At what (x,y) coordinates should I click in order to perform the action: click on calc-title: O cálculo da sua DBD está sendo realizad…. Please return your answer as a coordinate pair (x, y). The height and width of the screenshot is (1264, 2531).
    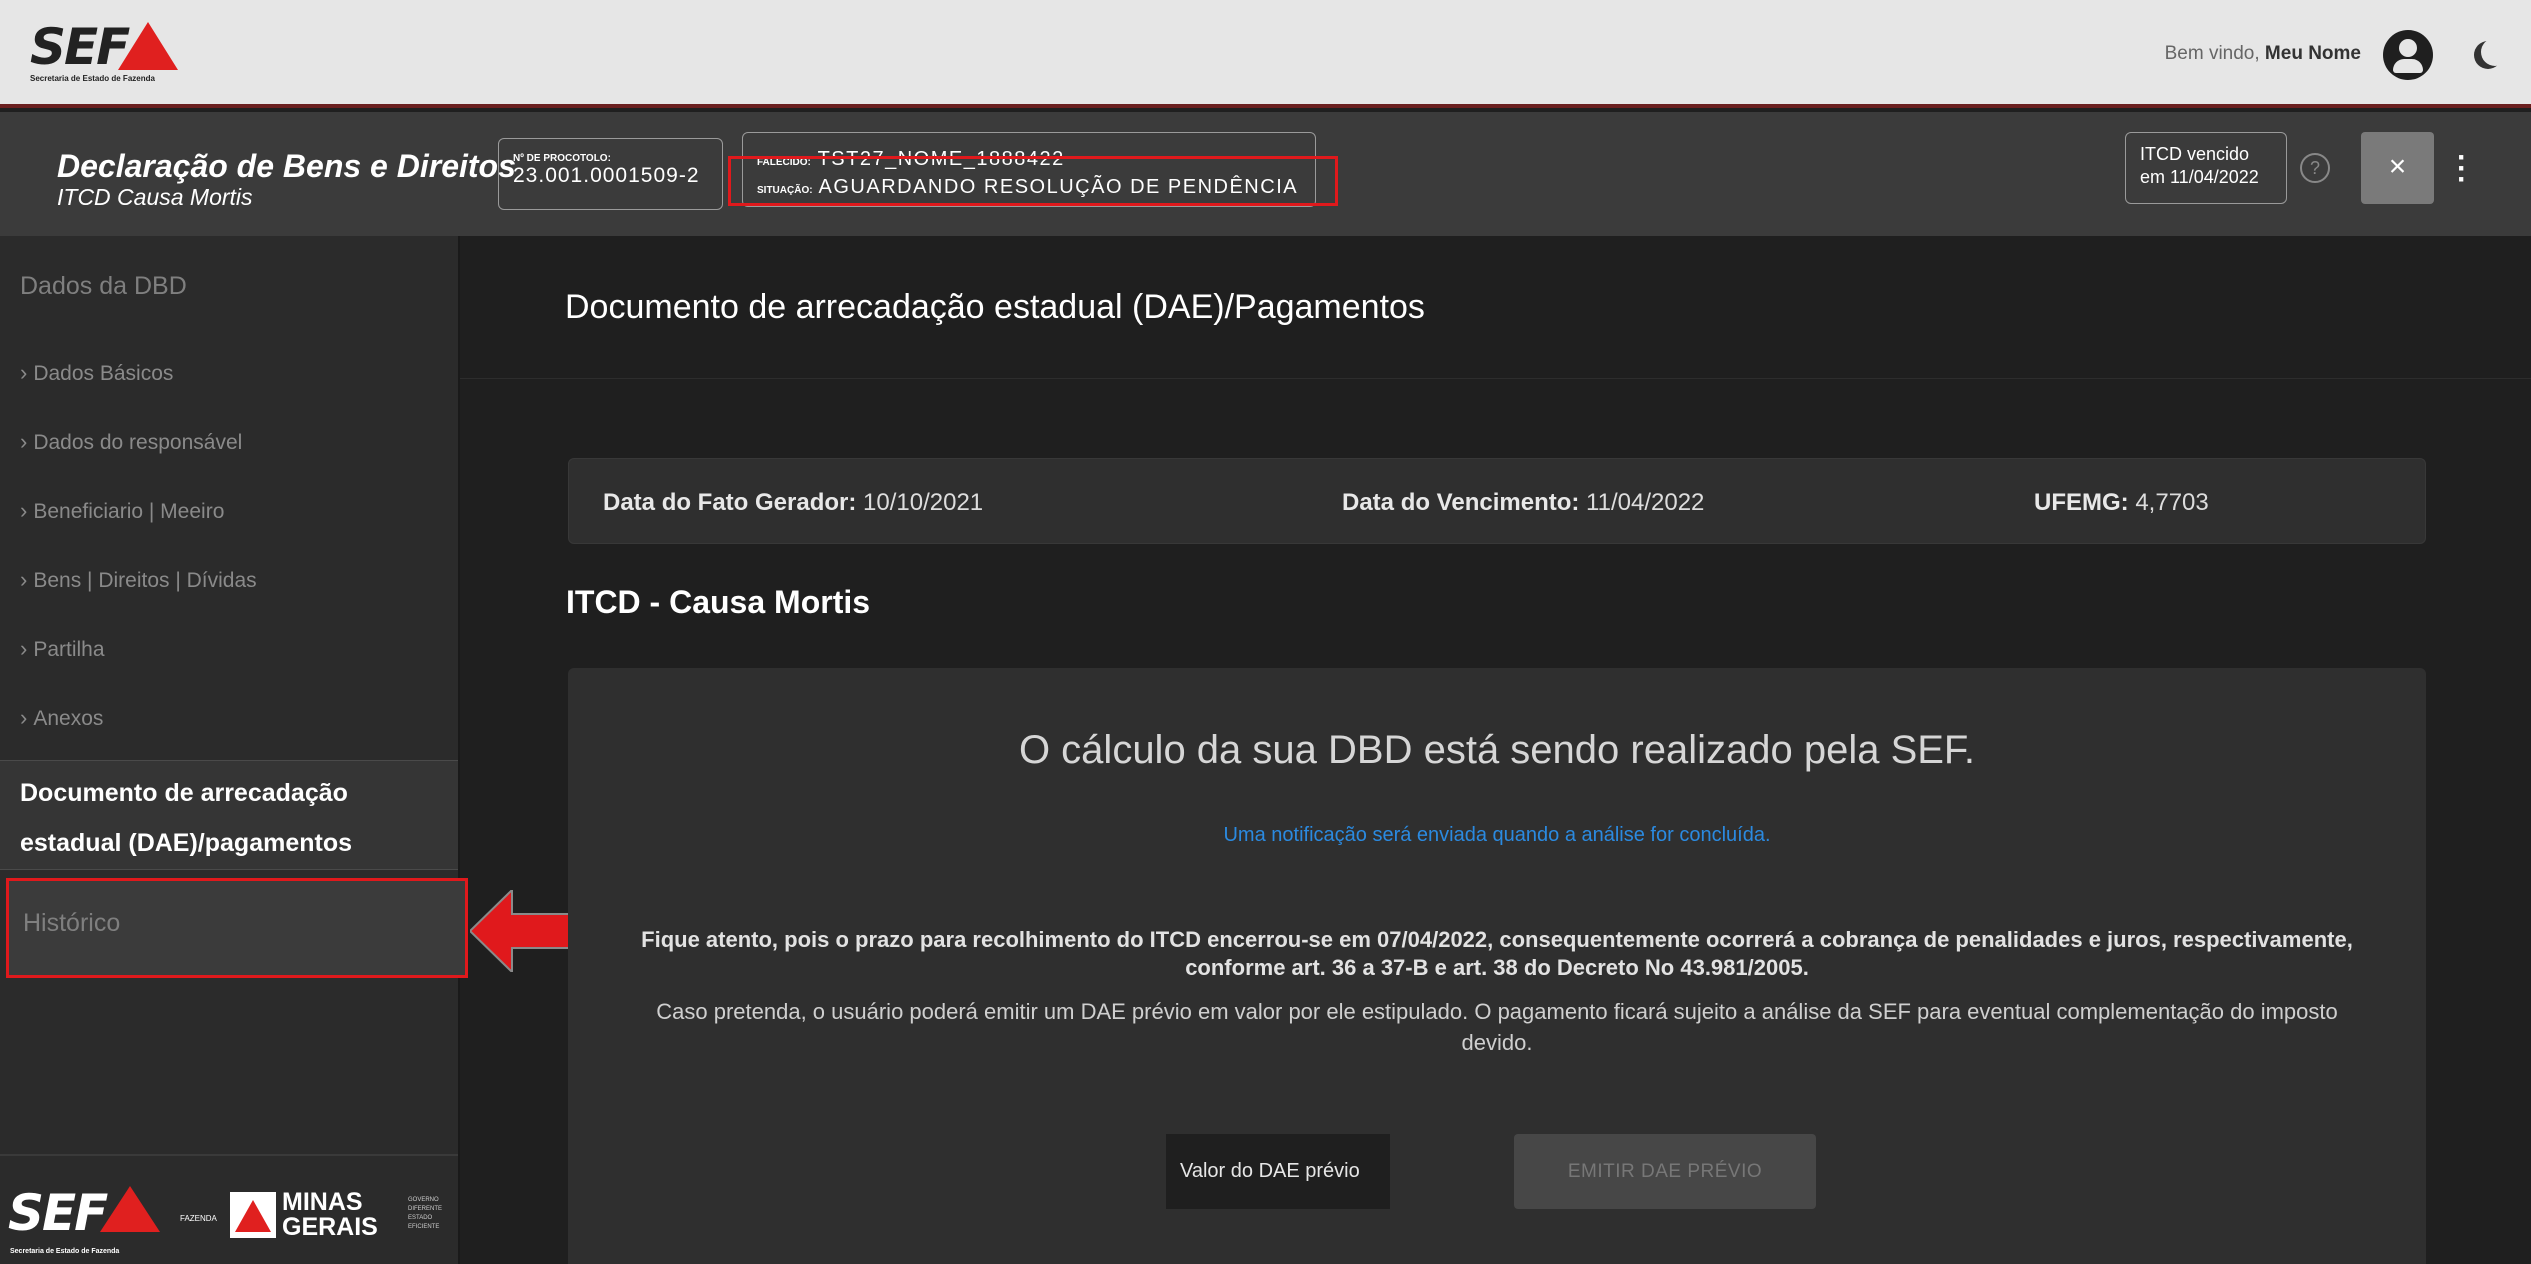
    Looking at the image, I should click on (1497, 750).